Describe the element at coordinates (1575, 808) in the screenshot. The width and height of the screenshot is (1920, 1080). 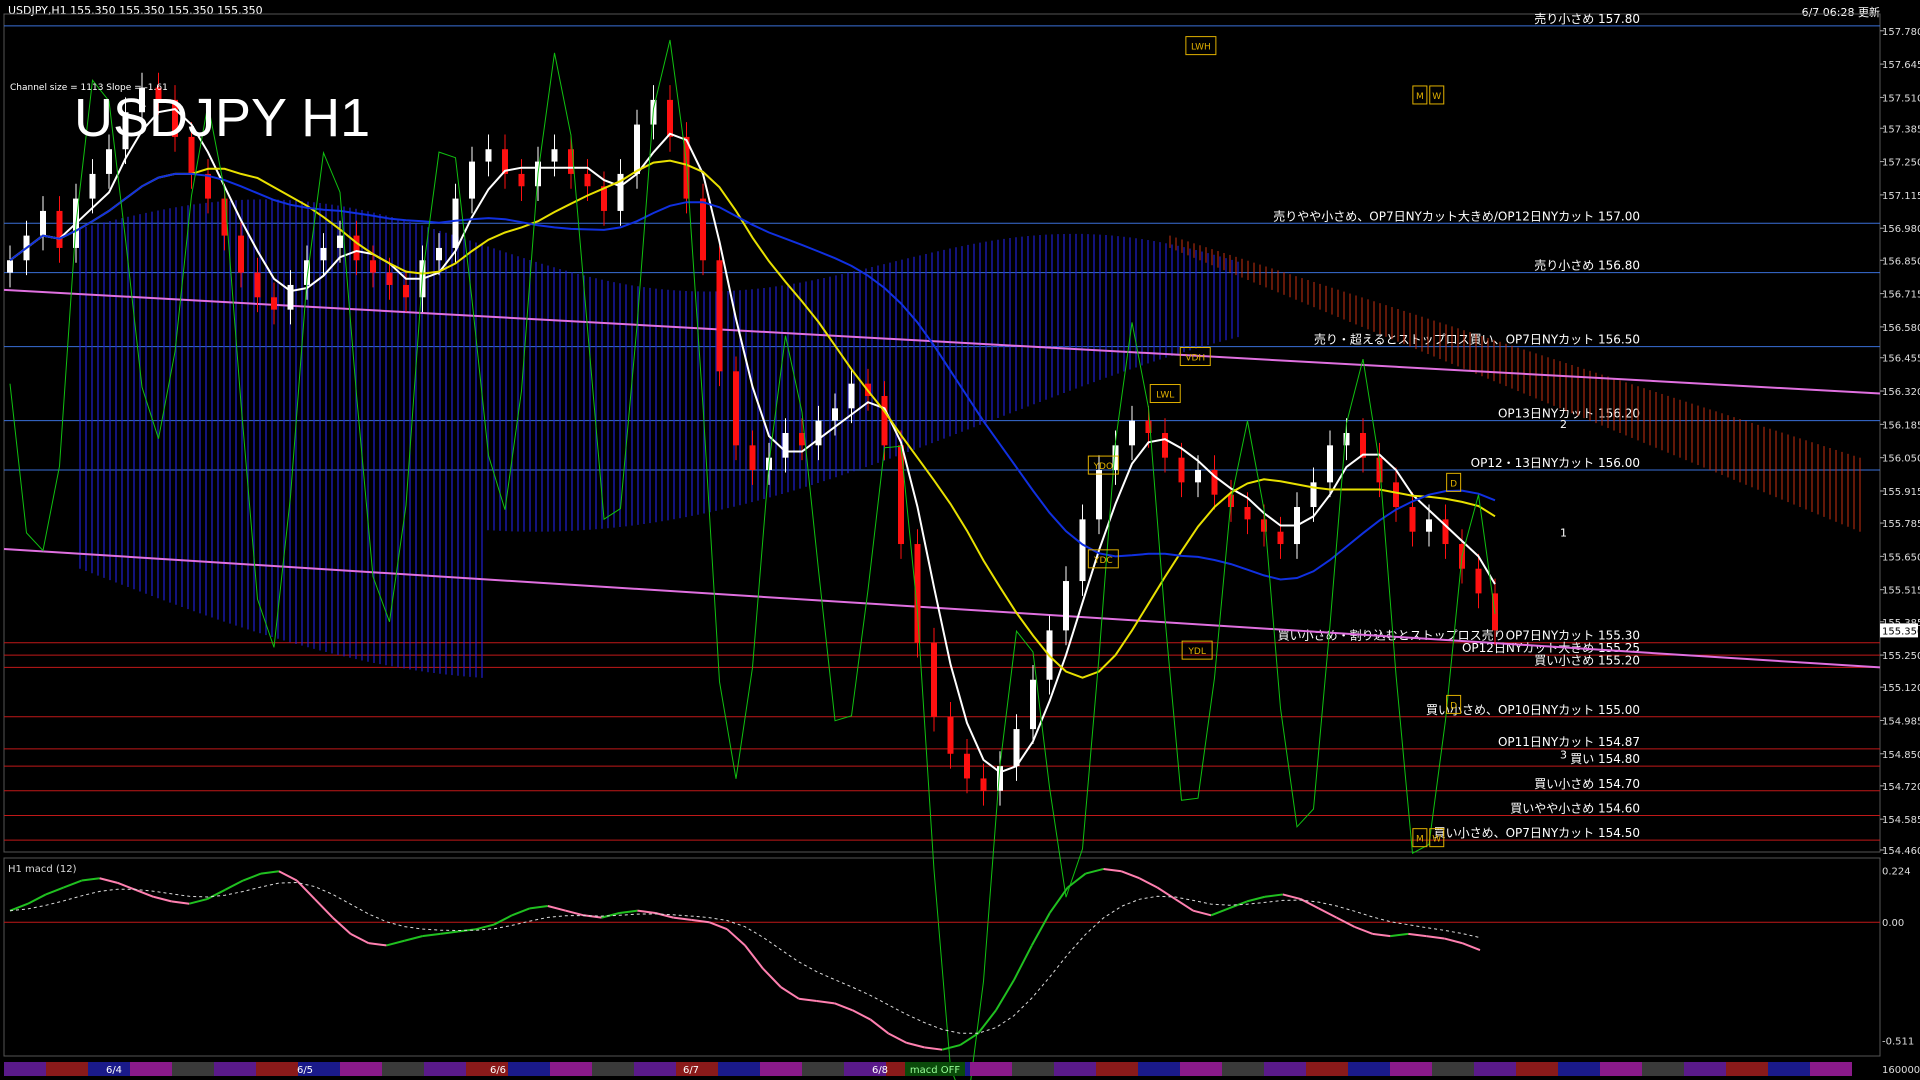
I see `level-label: 買いやや小さめ 154.60` at that location.